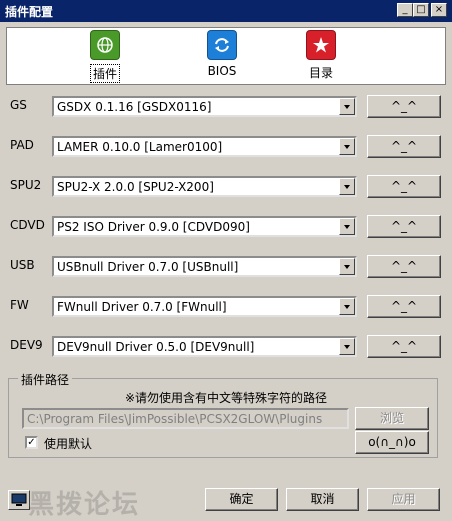 Image resolution: width=452 pixels, height=521 pixels. I want to click on fw-label: FW, so click(19, 305).